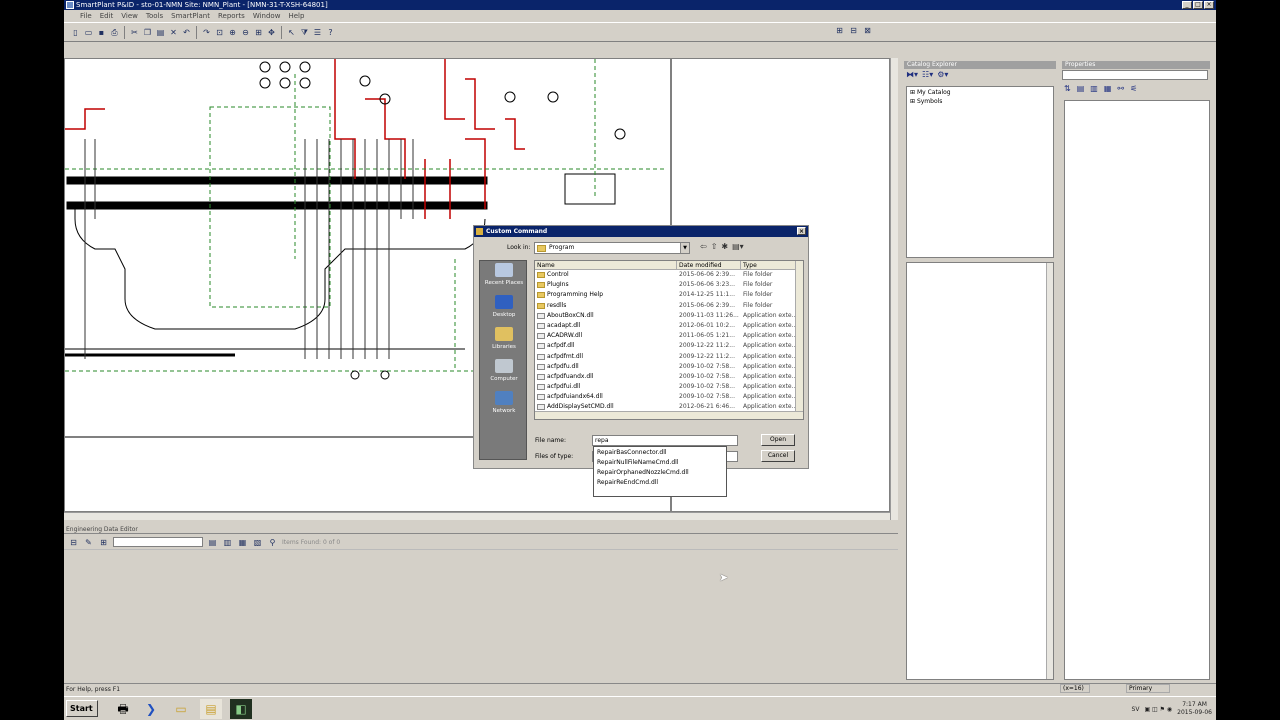 Image resolution: width=1280 pixels, height=720 pixels. Describe the element at coordinates (714, 246) in the screenshot. I see `up-folder-icon: ⇧` at that location.